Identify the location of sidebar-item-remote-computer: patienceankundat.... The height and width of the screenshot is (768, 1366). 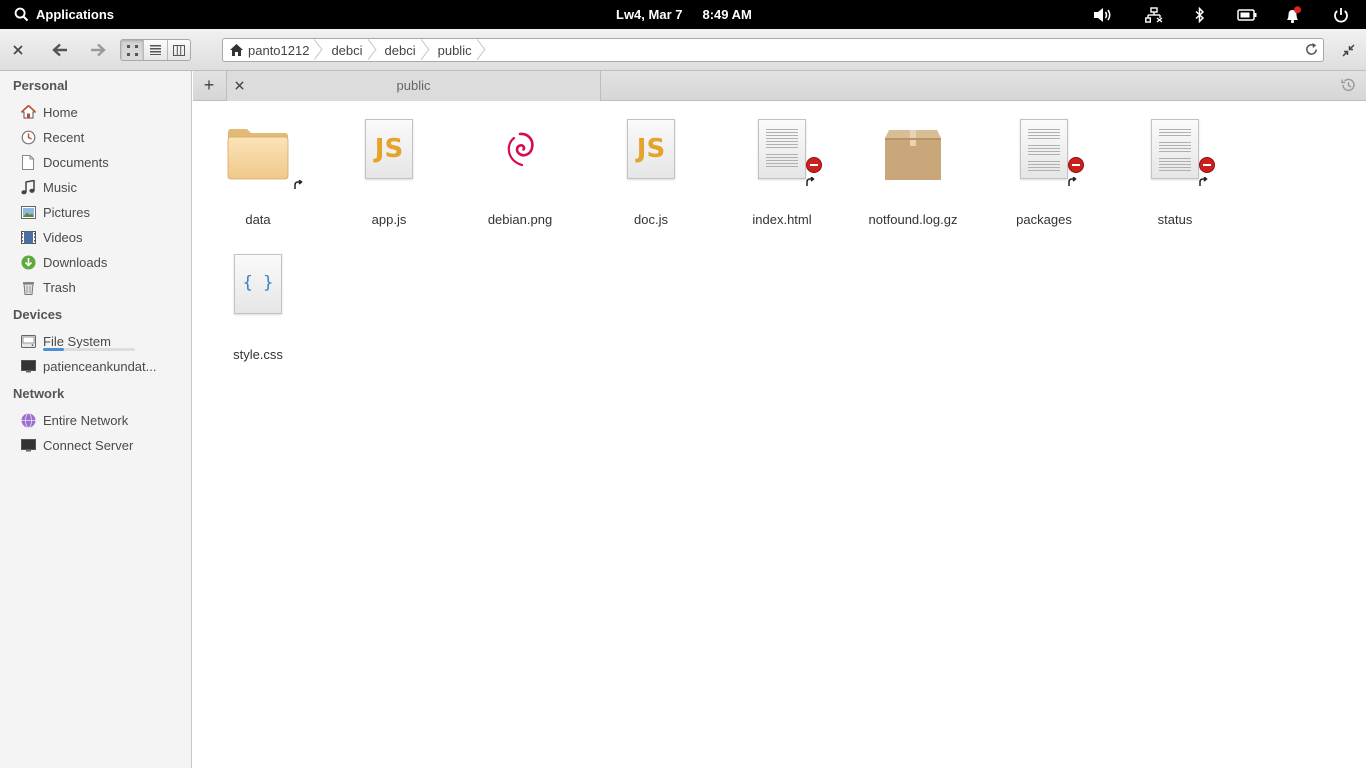
(88, 366).